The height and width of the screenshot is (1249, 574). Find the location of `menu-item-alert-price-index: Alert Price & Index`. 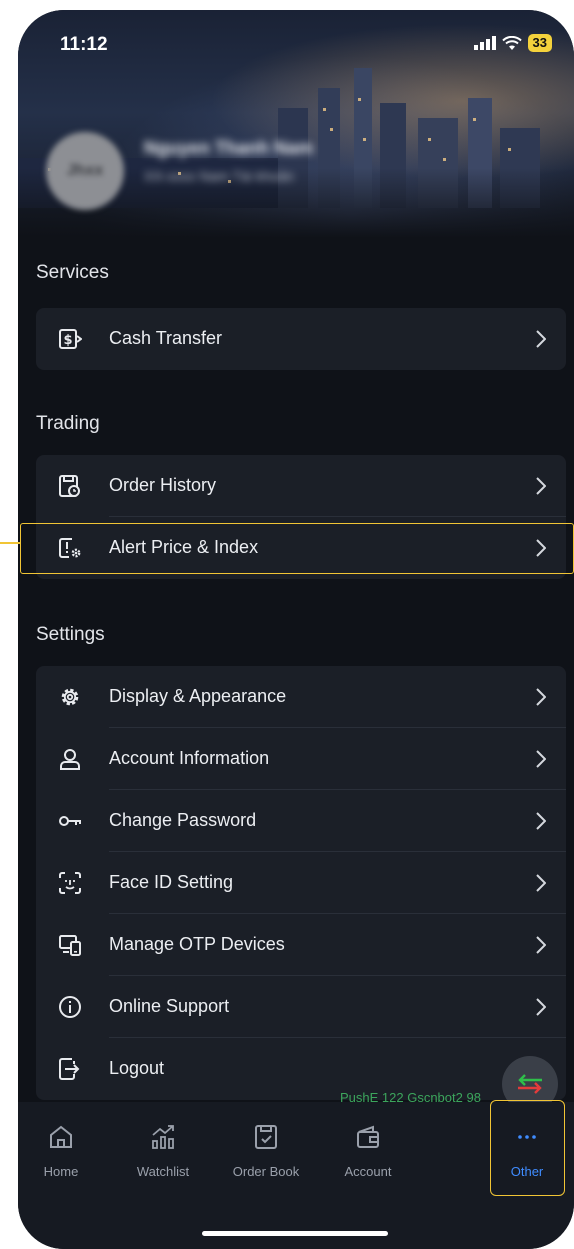

menu-item-alert-price-index: Alert Price & Index is located at coordinates (301, 548).